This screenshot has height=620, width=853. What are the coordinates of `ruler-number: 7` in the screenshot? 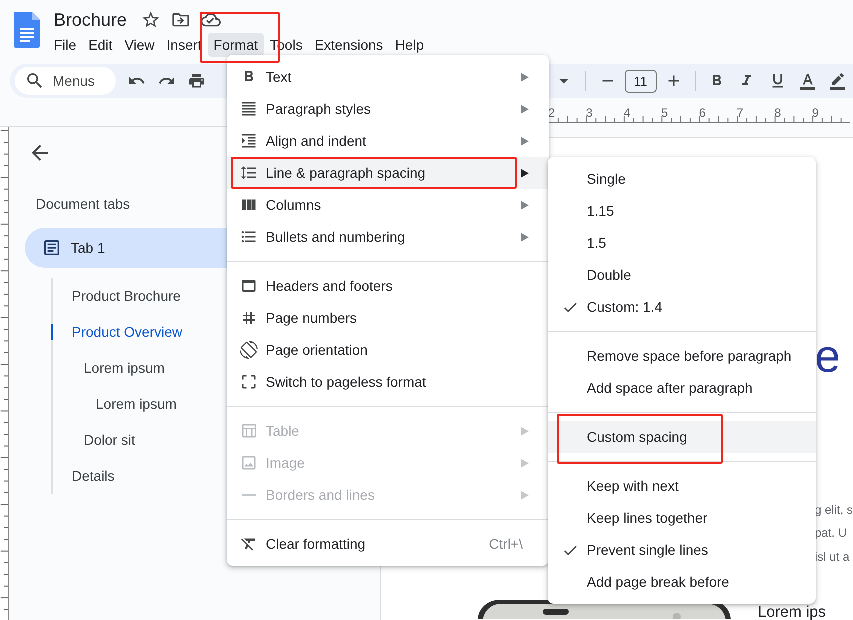 It's located at (740, 113).